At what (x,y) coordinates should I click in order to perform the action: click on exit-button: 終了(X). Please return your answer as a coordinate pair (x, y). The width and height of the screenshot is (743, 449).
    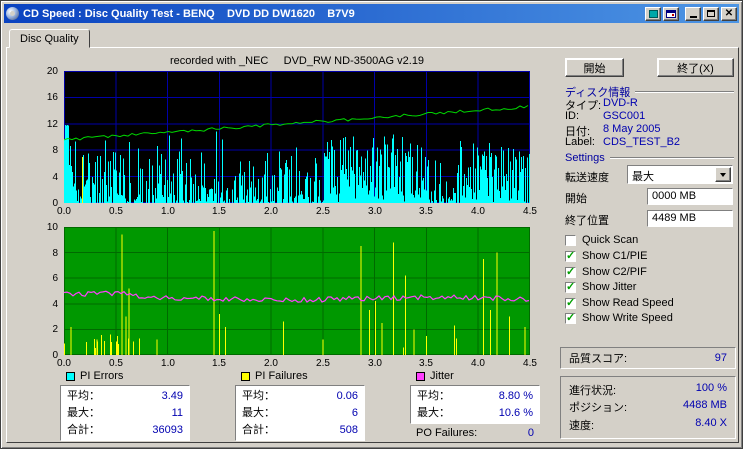
    Looking at the image, I should click on (695, 67).